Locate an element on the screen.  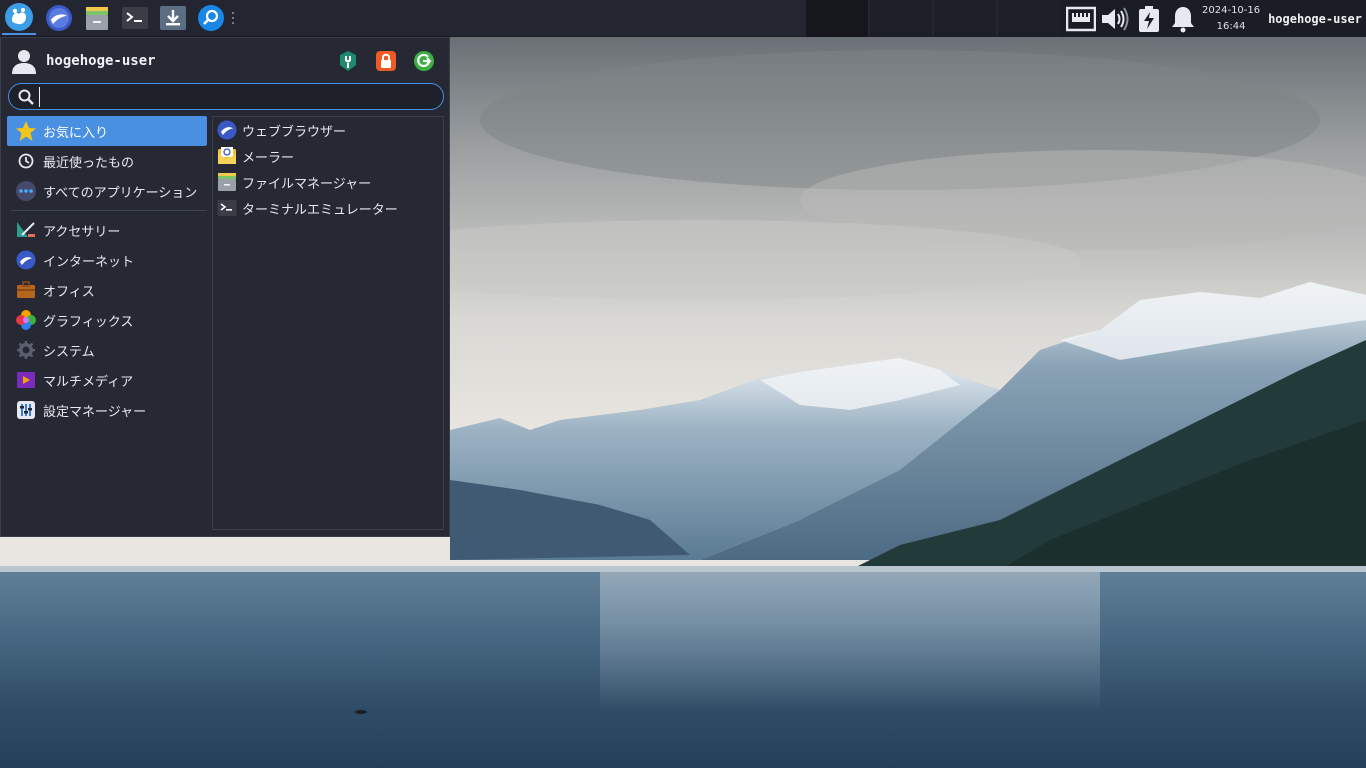
app-label: ターミナルエミュレーター is located at coordinates (320, 210).